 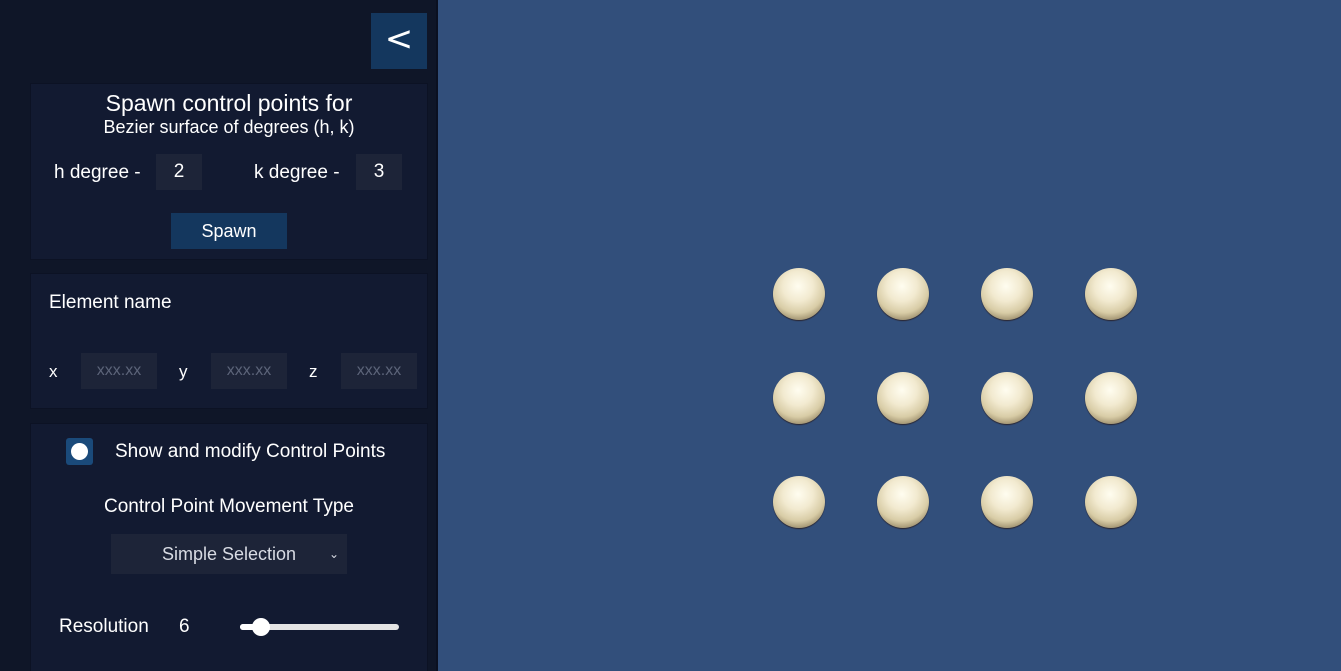 I want to click on h-degree-label: h degree -, so click(x=97, y=172).